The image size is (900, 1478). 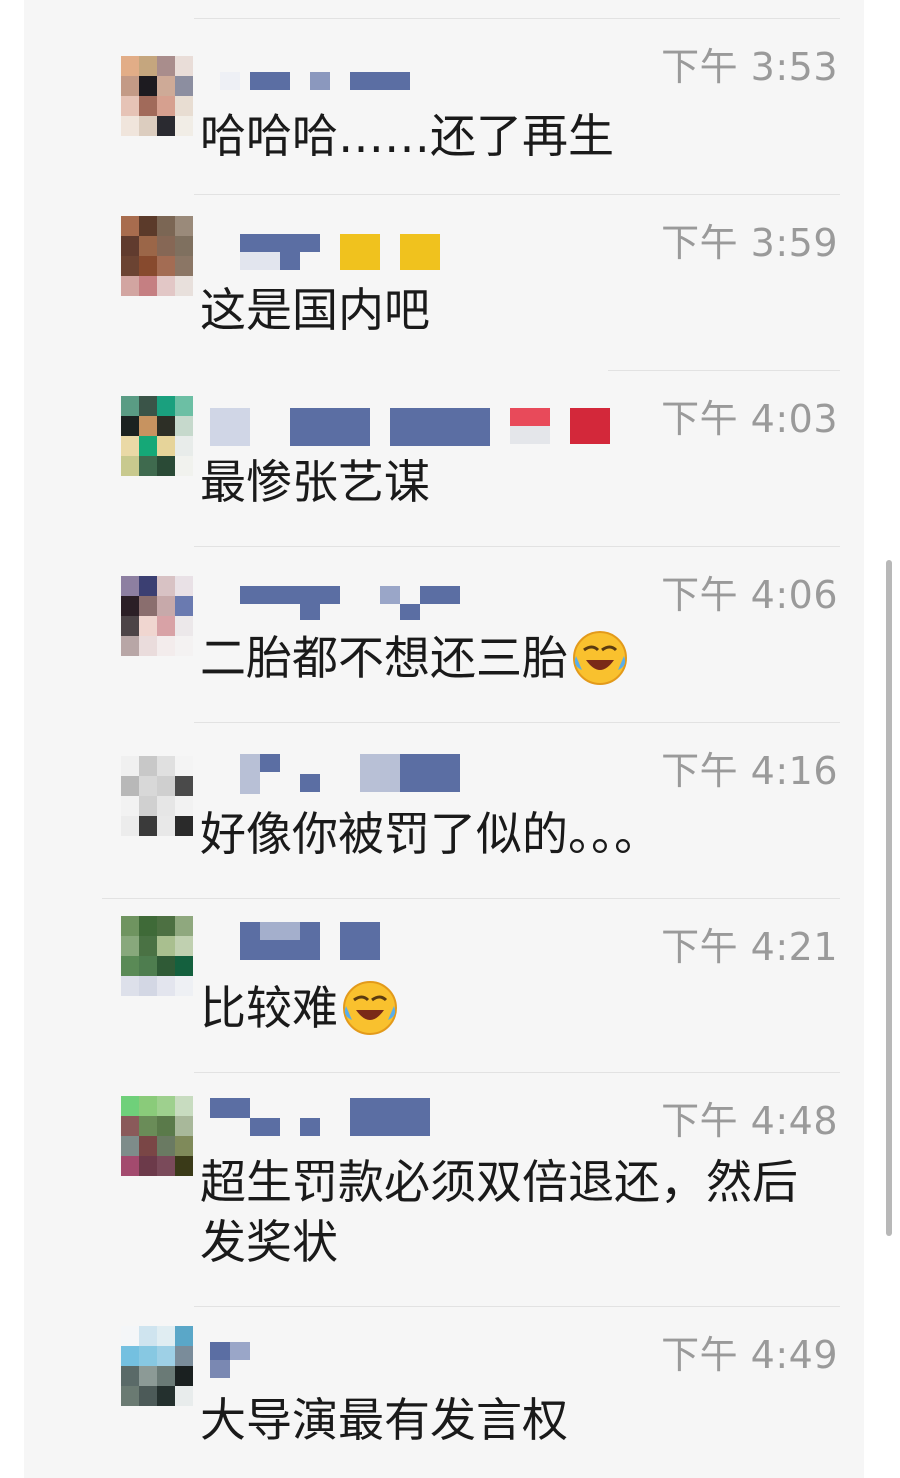 I want to click on message-time: 下午 3:59, so click(x=749, y=243).